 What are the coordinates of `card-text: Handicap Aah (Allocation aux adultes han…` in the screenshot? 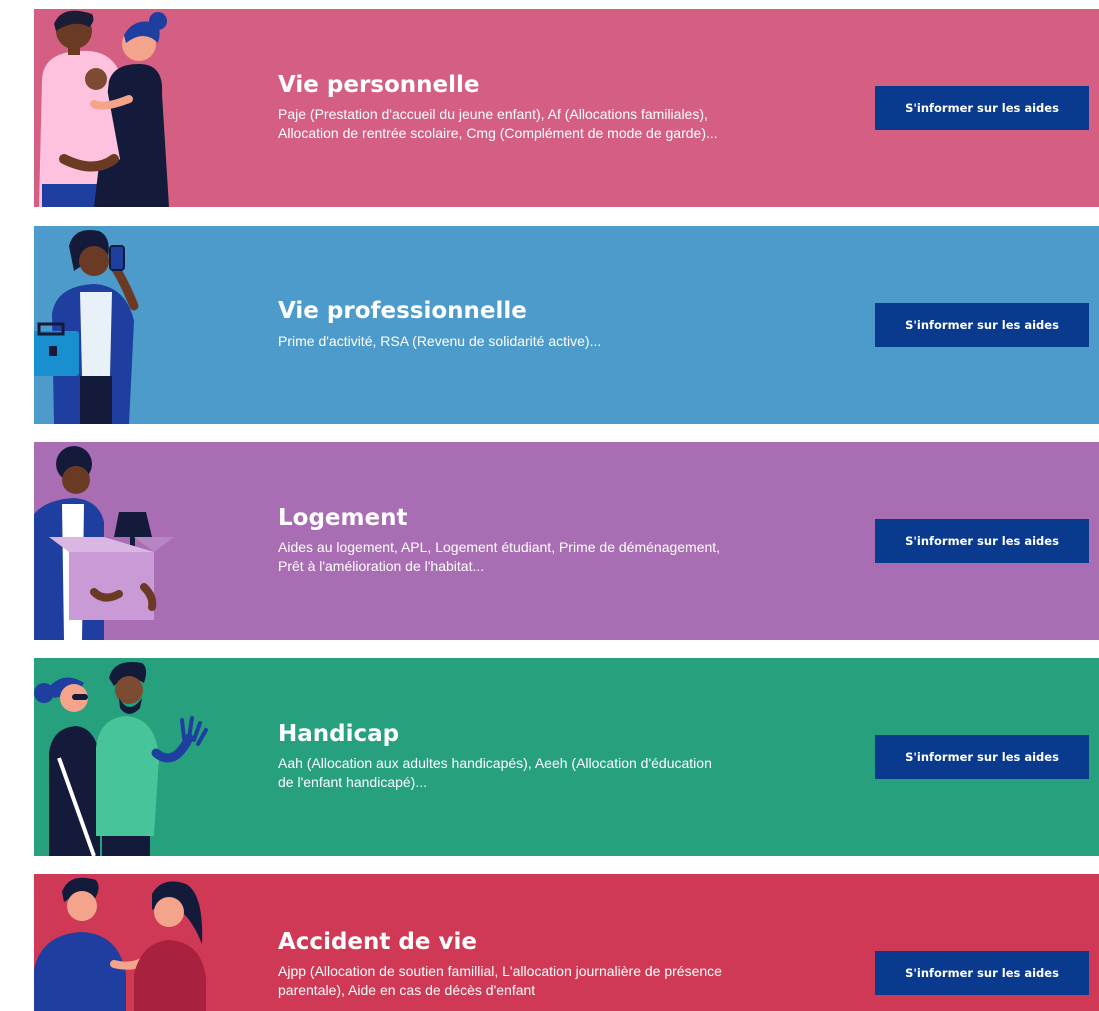 It's located at (548, 757).